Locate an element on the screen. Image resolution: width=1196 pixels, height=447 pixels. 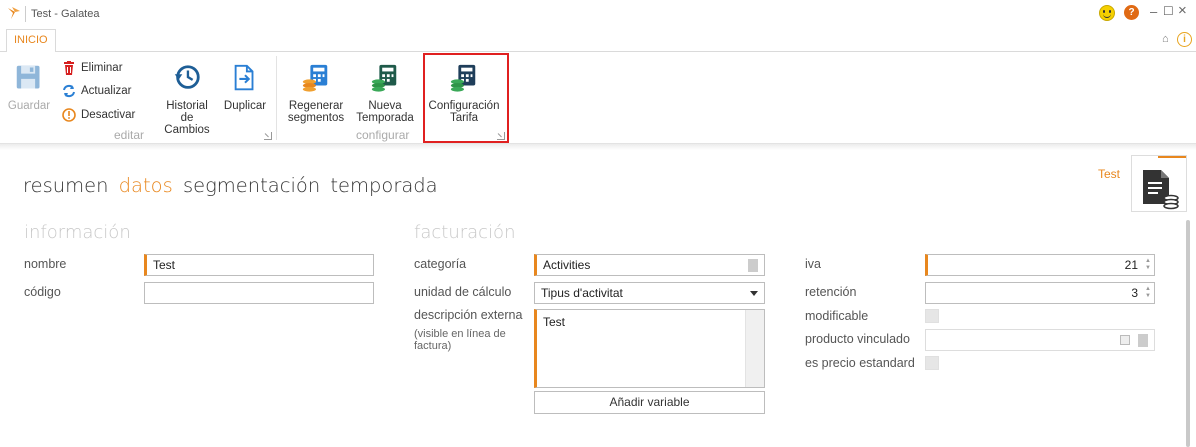
title-separator is located at coordinates (25, 14).